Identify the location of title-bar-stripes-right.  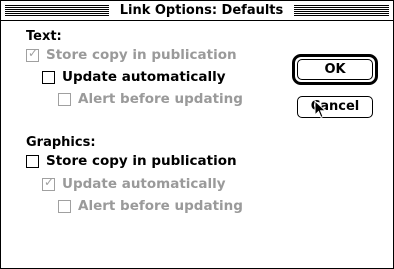
(341, 10).